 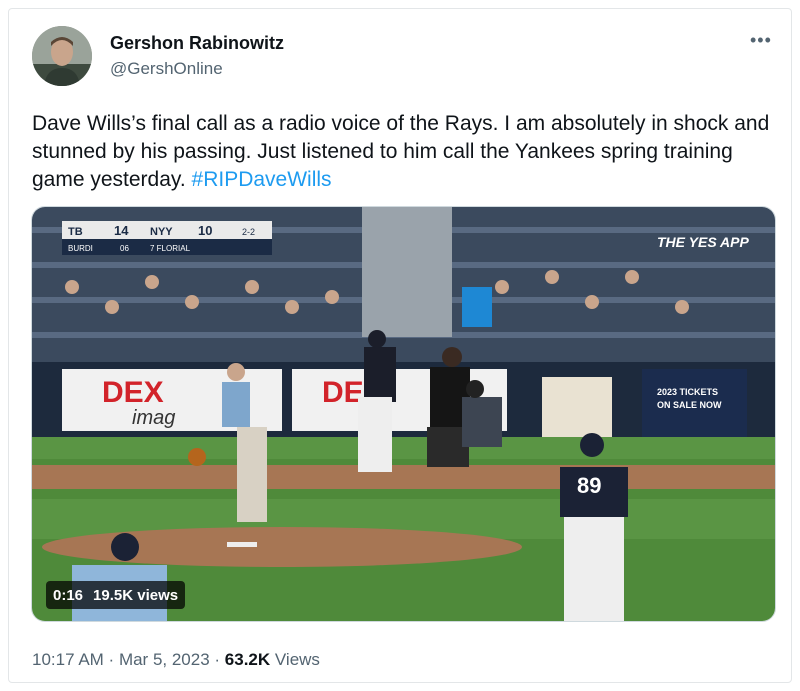 I want to click on svg-text: ON SALE NOW, so click(x=689, y=405).